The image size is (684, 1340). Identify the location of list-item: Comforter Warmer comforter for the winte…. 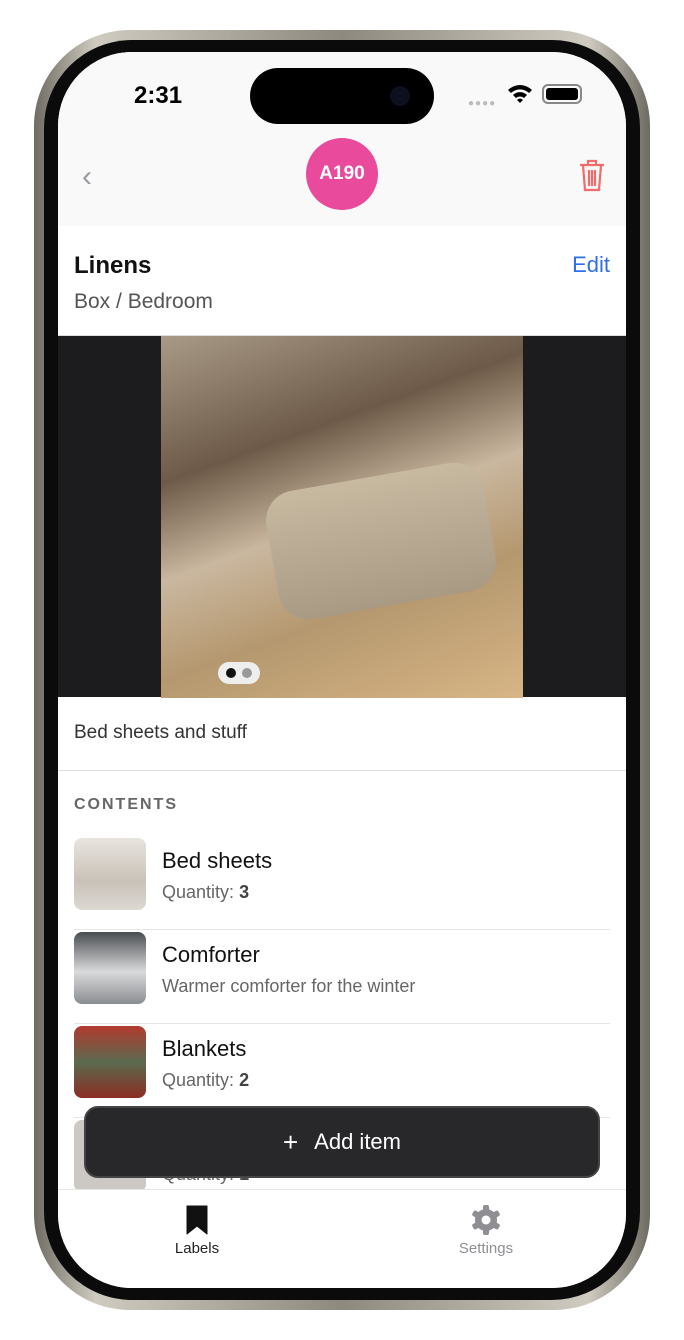
(342, 977).